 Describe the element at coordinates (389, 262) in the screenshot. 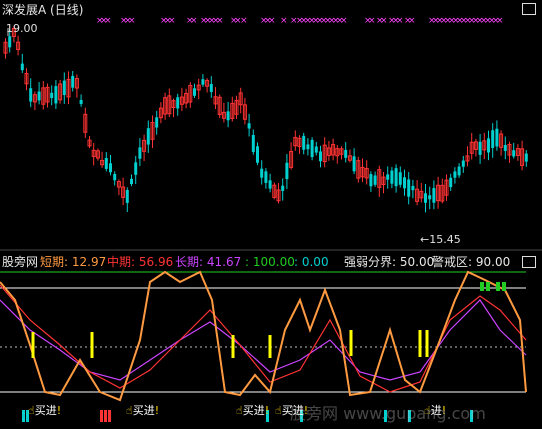

I see `strength-divide-value: 强弱分界: 50.00` at that location.